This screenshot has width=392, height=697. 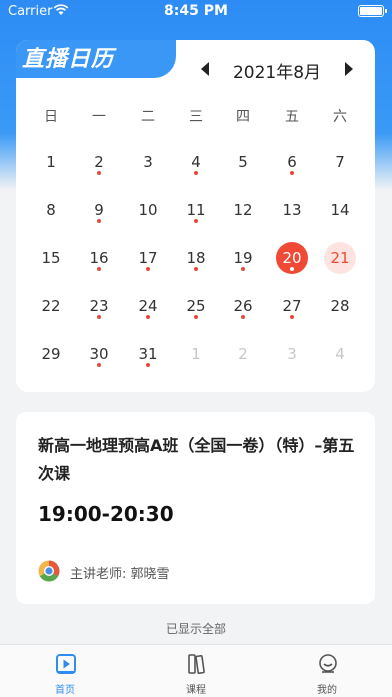 What do you see at coordinates (196, 117) in the screenshot?
I see `weekday-label: 三` at bounding box center [196, 117].